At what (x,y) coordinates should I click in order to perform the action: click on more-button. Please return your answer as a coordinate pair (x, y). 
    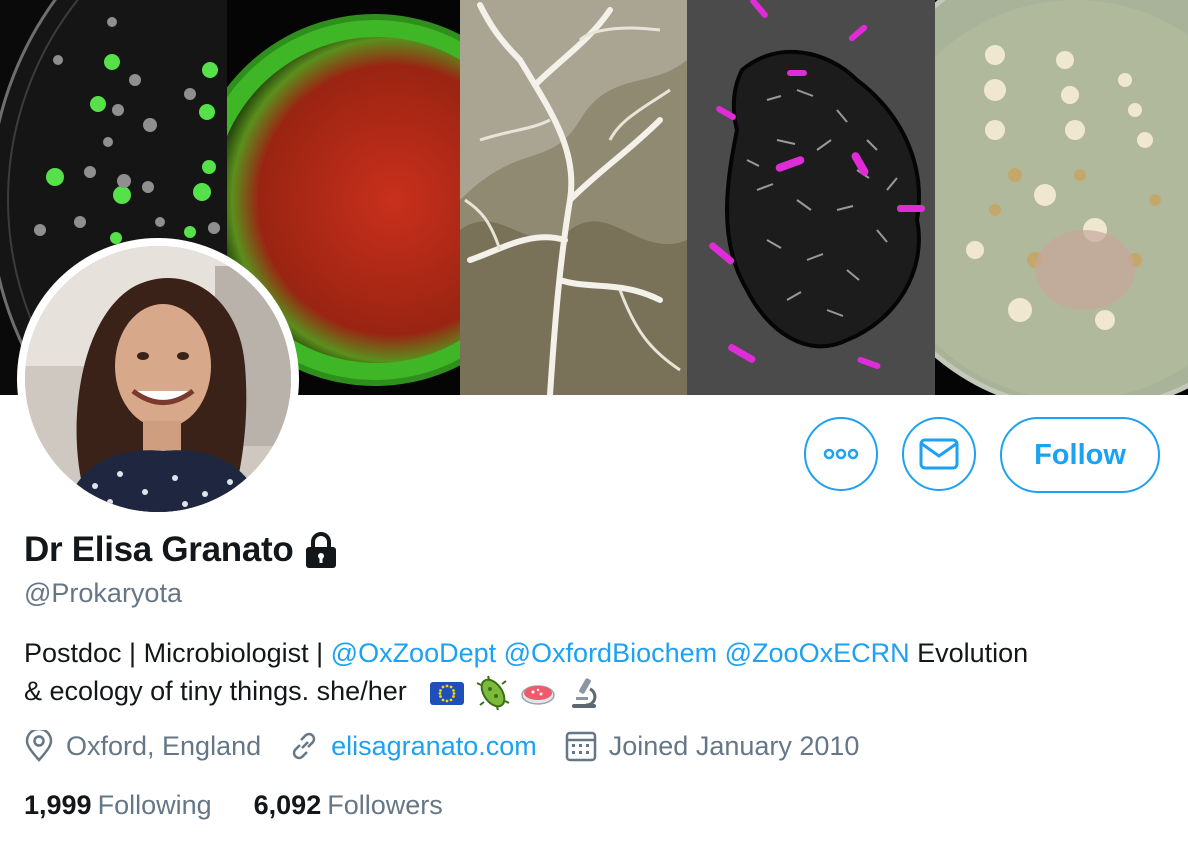
    Looking at the image, I should click on (841, 454).